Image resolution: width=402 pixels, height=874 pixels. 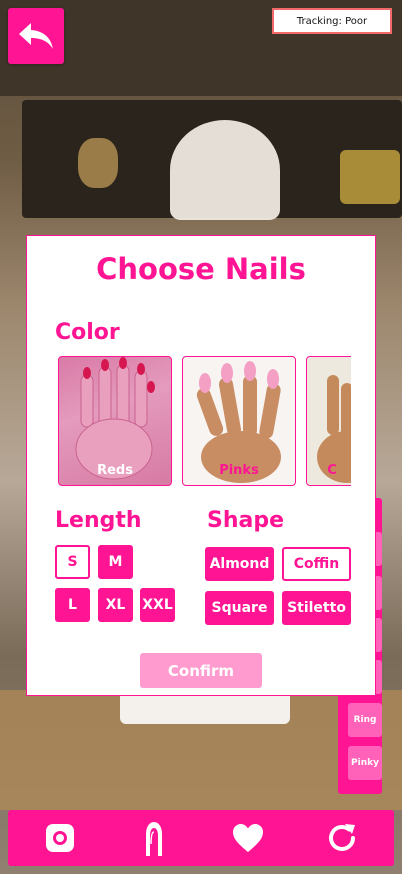 I want to click on nail-button, so click(x=154, y=838).